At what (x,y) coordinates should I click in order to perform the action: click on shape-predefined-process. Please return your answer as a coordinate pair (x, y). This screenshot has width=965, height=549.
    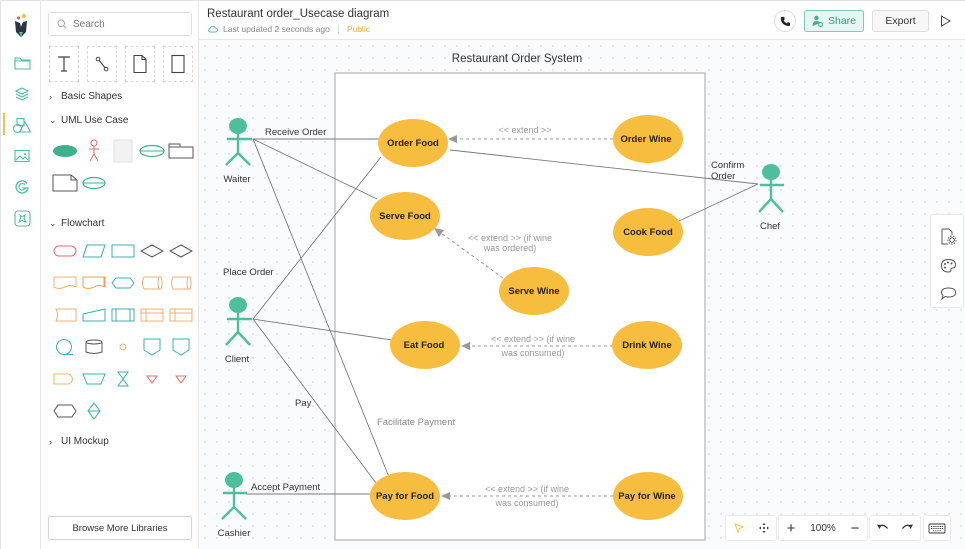
    Looking at the image, I should click on (123, 315).